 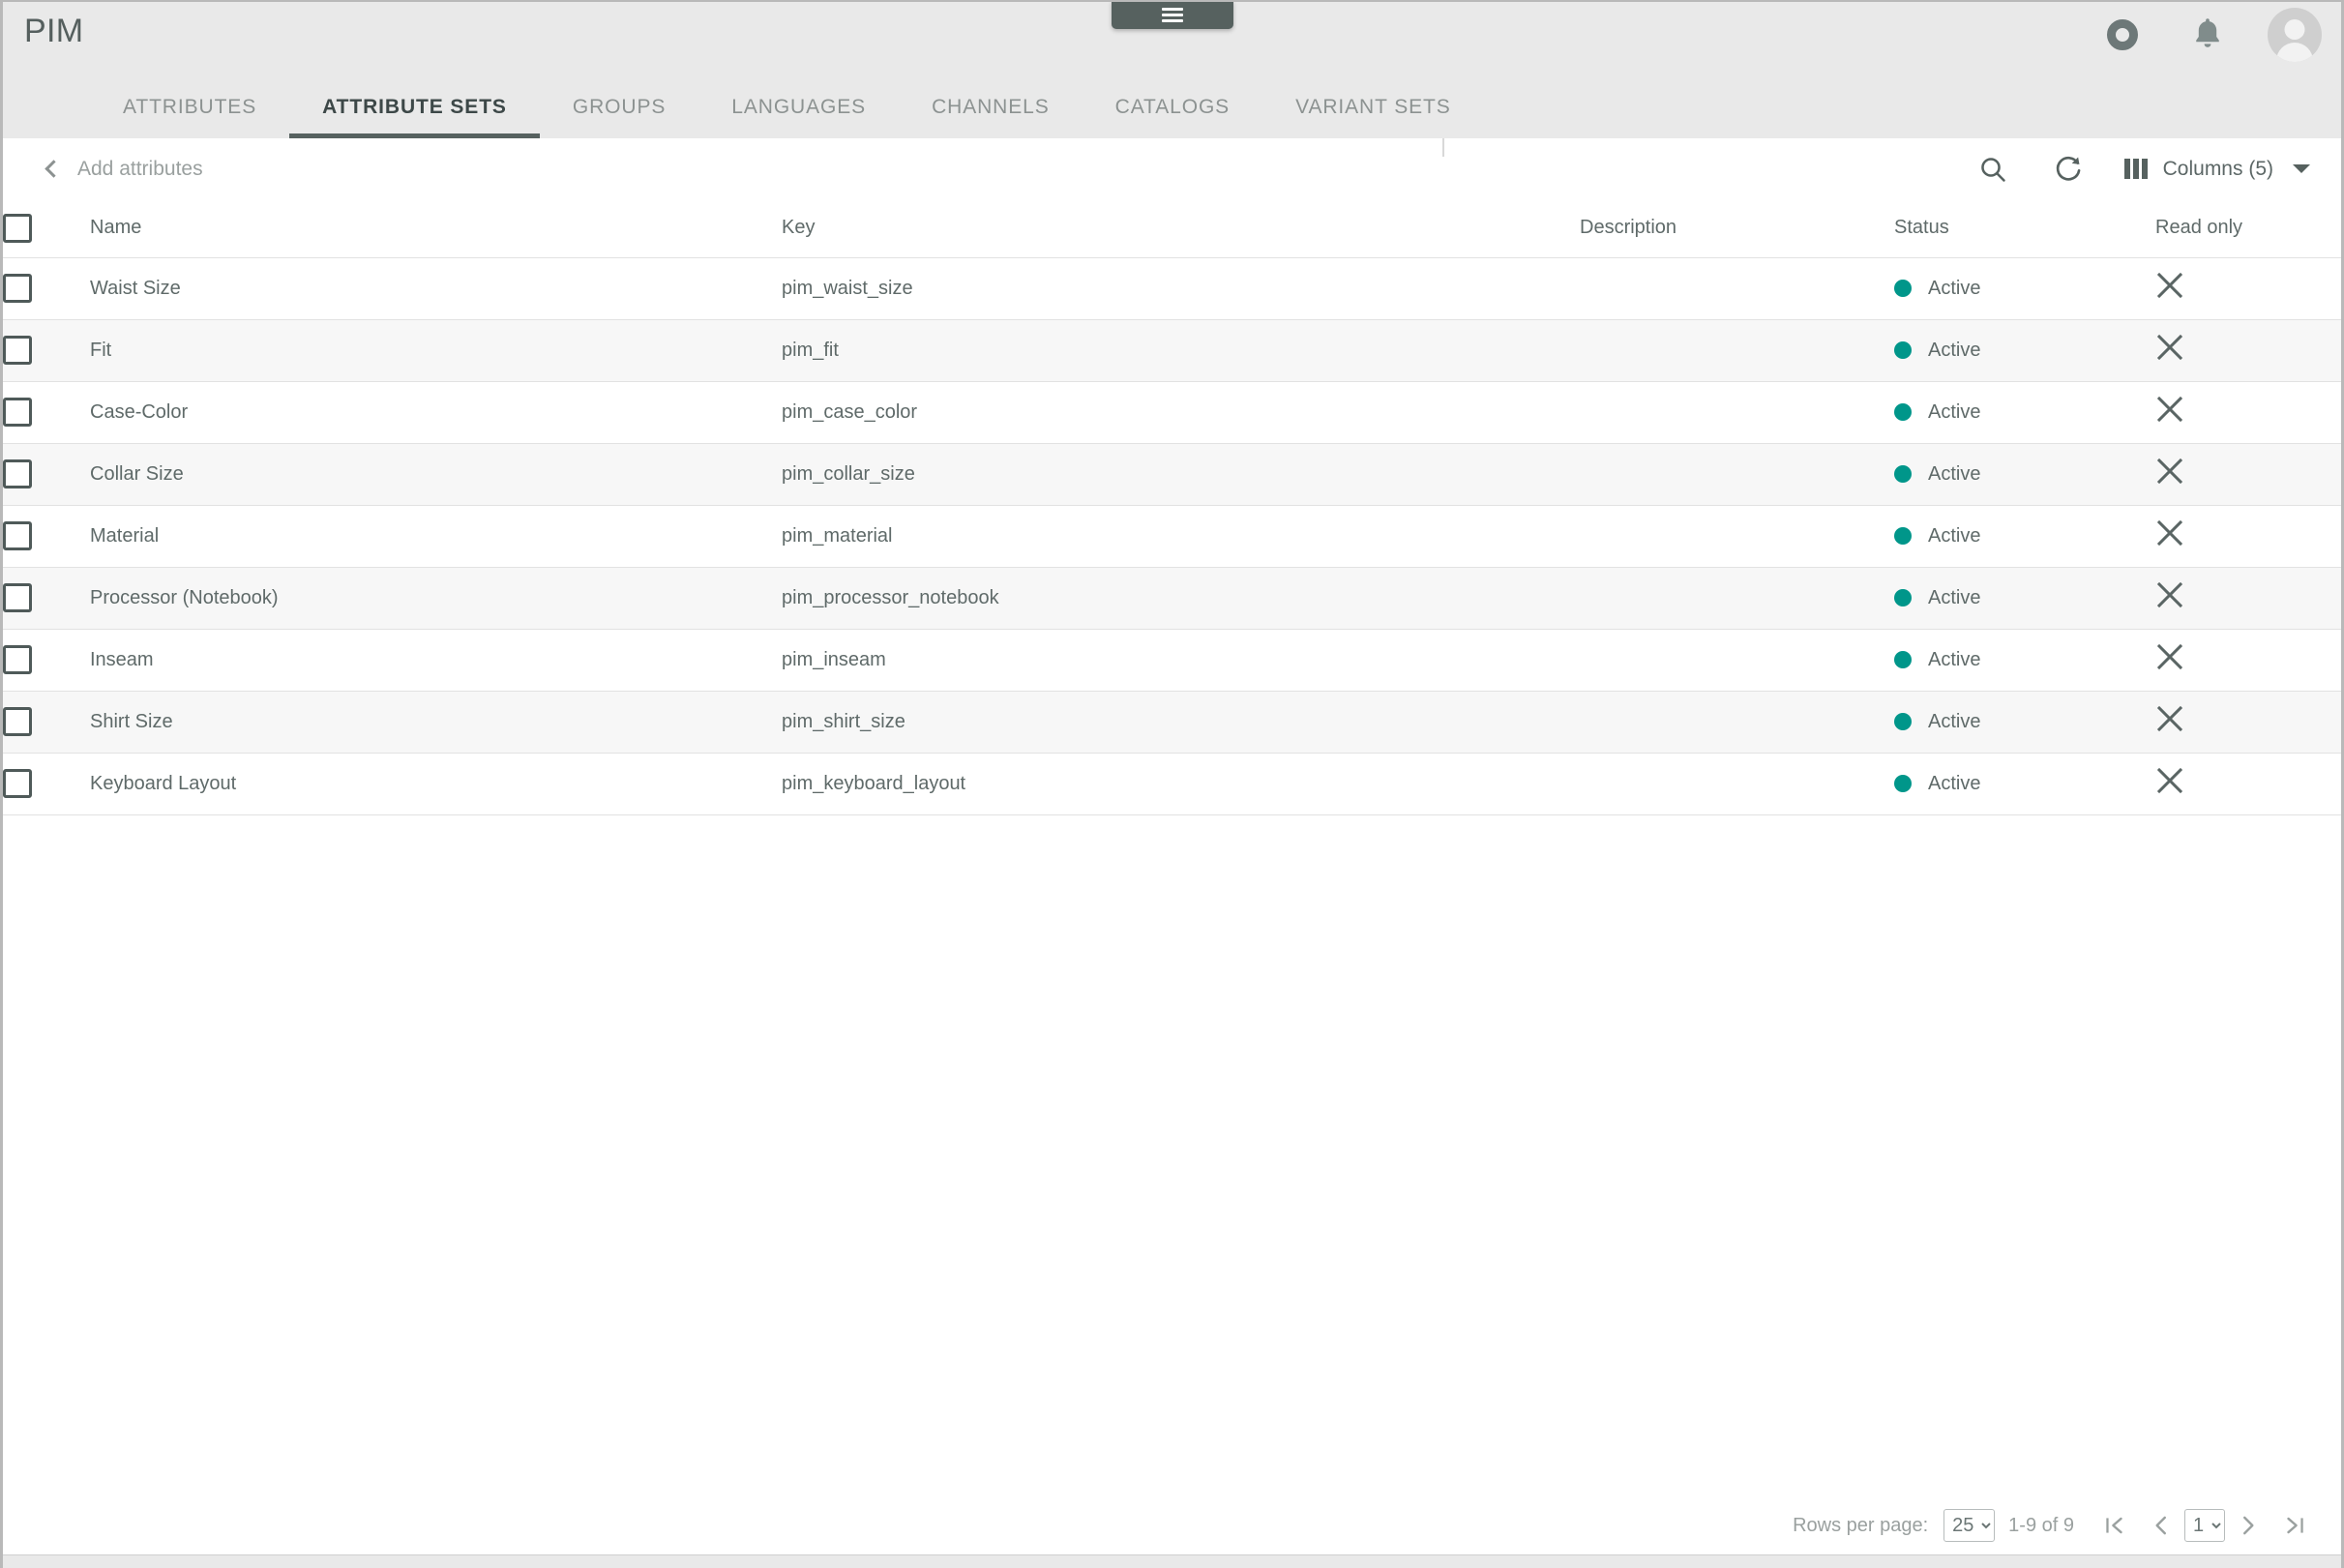 I want to click on pagination-range-label: 1-9 of 9, so click(x=2041, y=1525).